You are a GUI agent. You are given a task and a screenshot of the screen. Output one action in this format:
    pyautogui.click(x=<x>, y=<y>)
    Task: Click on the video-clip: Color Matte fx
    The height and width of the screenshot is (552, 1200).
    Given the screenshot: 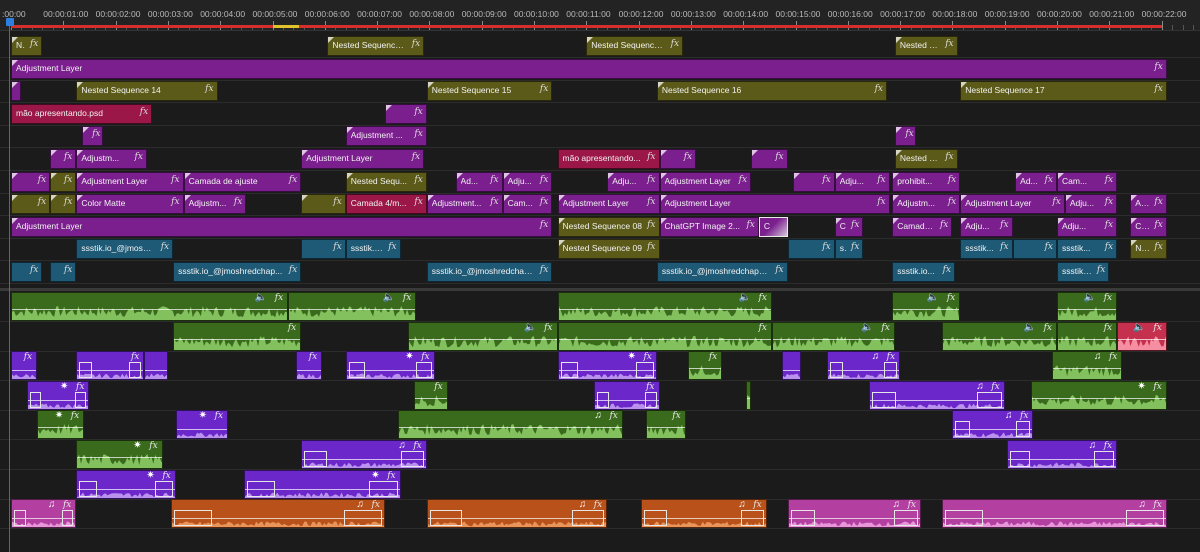 What is the action you would take?
    pyautogui.click(x=130, y=204)
    